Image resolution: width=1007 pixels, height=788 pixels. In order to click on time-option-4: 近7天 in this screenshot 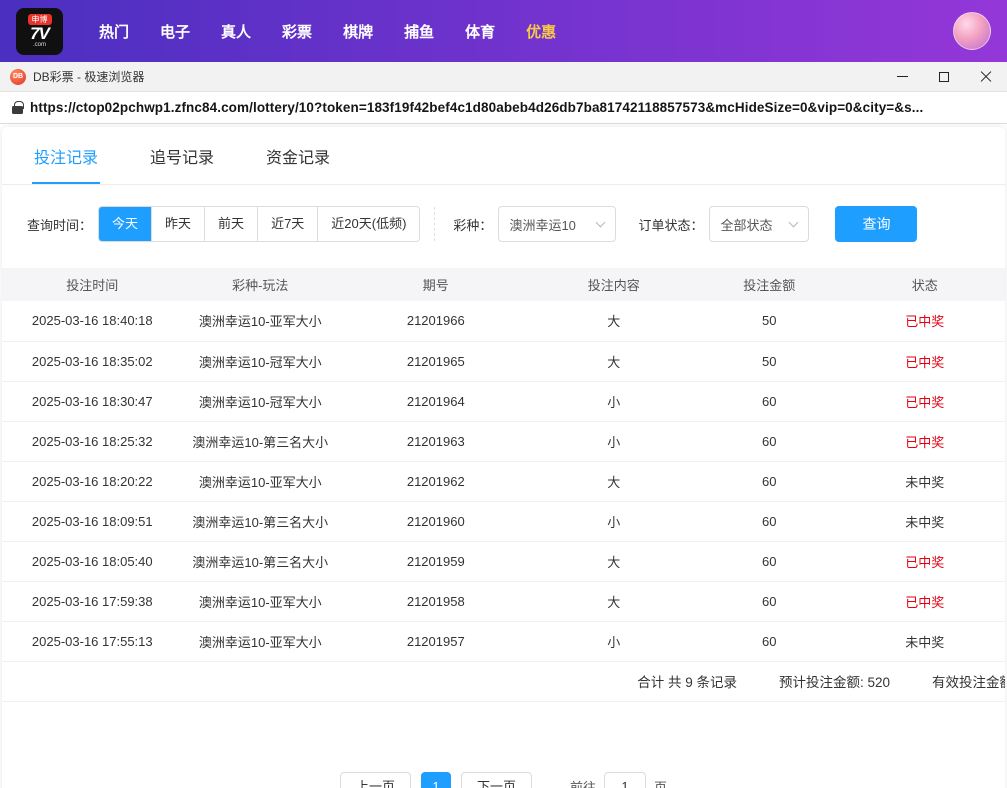, I will do `click(287, 224)`.